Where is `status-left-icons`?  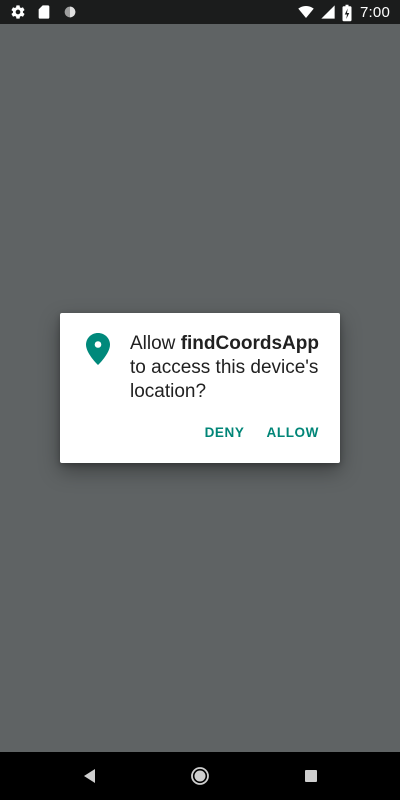
status-left-icons is located at coordinates (44, 12).